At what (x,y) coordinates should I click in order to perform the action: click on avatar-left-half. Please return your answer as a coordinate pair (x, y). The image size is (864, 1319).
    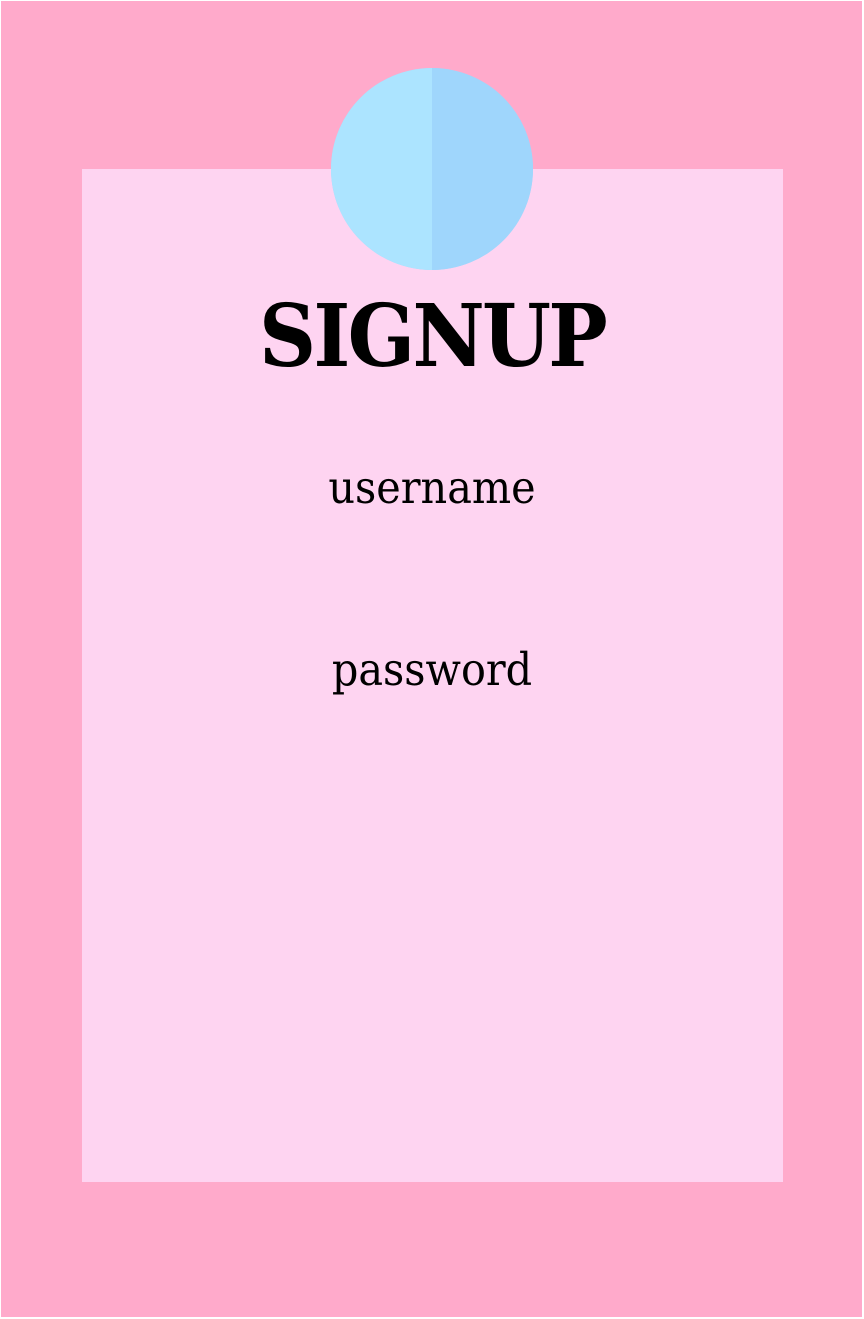
    Looking at the image, I should click on (381, 169).